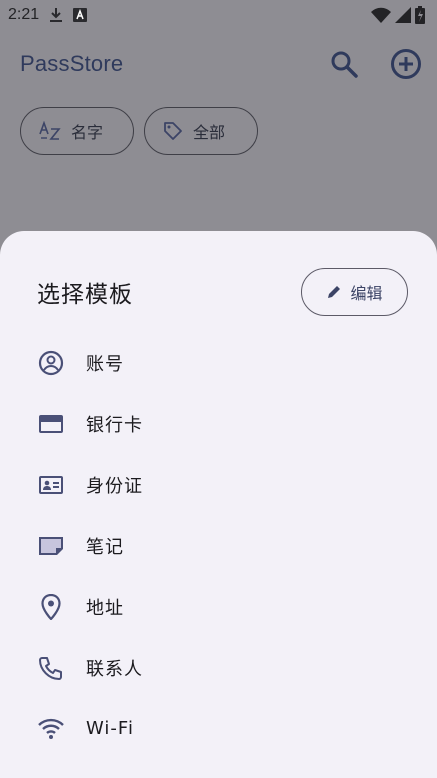  I want to click on credit-card-icon, so click(51, 424).